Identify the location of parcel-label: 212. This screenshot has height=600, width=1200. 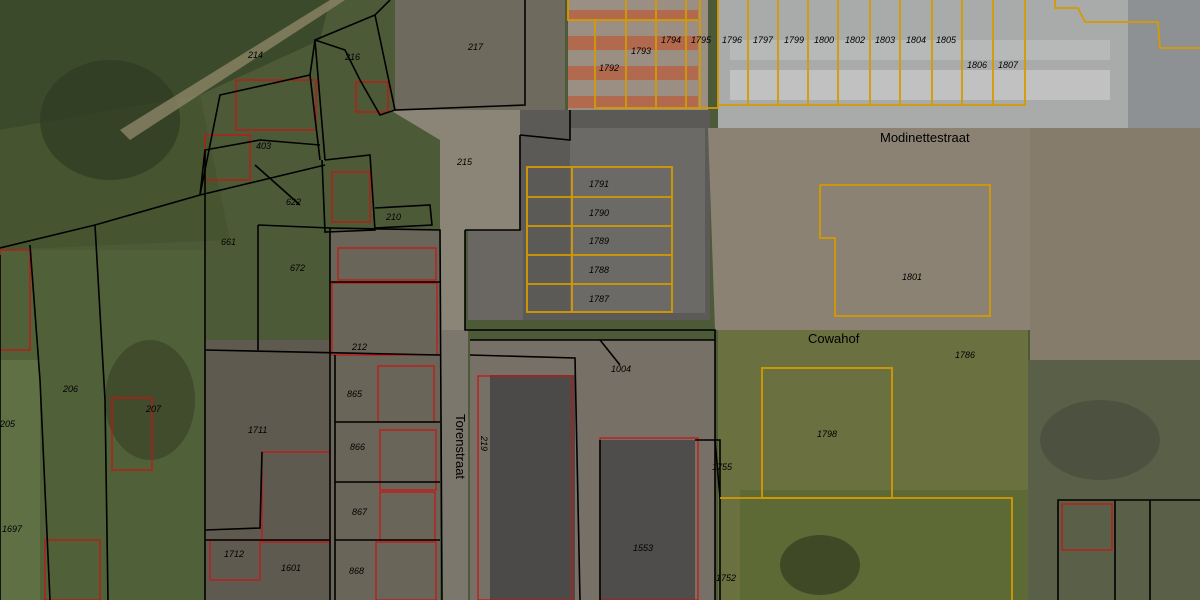
(359, 347).